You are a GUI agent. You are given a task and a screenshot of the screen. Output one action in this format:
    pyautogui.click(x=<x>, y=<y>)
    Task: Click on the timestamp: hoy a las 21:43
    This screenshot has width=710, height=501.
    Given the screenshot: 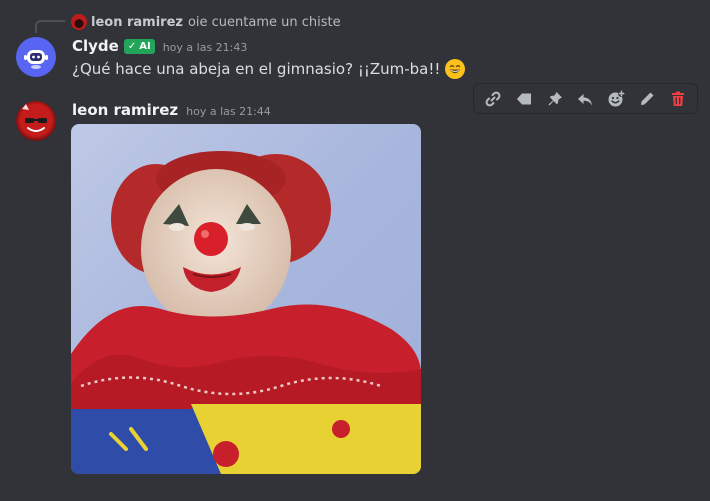 What is the action you would take?
    pyautogui.click(x=205, y=47)
    